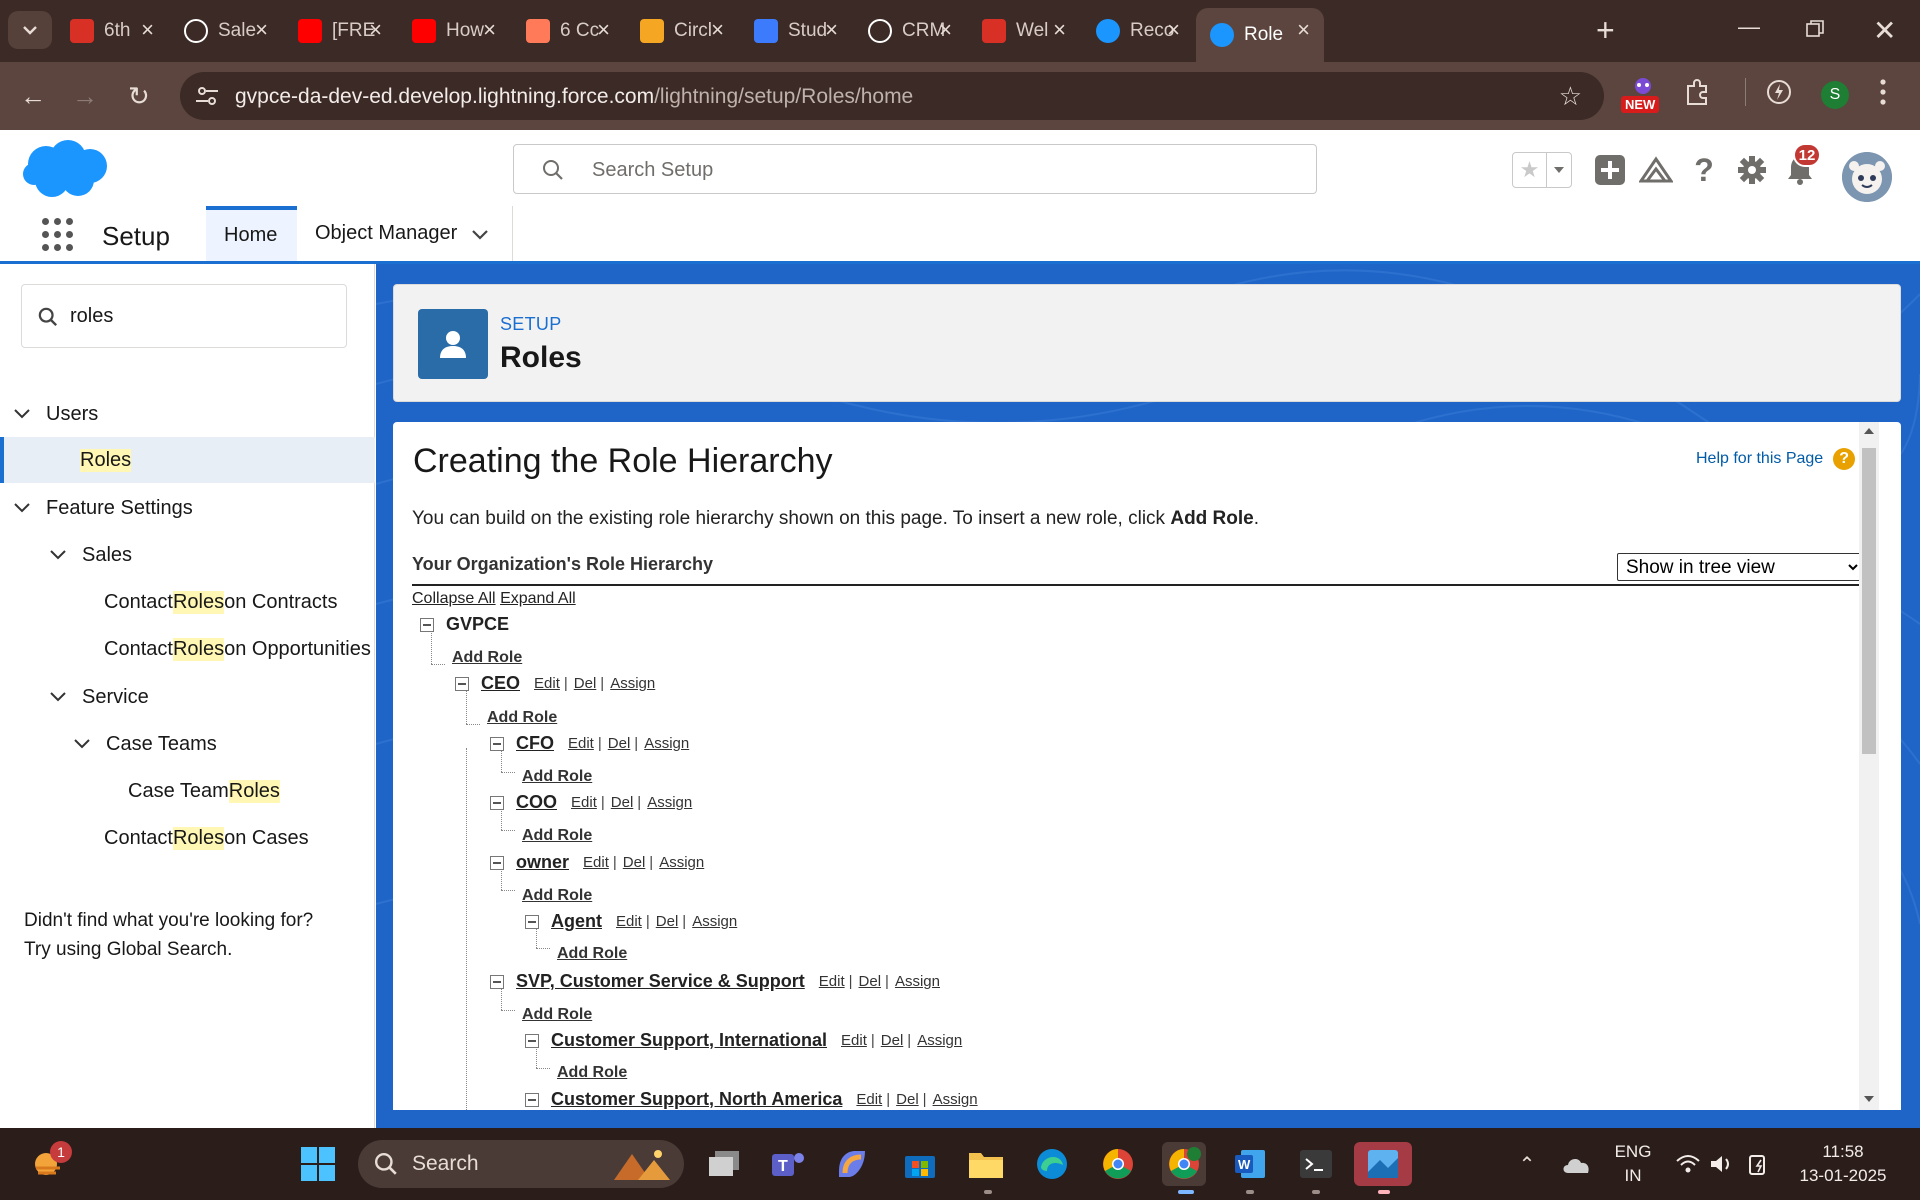 This screenshot has height=1200, width=1920. I want to click on browser-tab: Role ×, so click(1260, 35).